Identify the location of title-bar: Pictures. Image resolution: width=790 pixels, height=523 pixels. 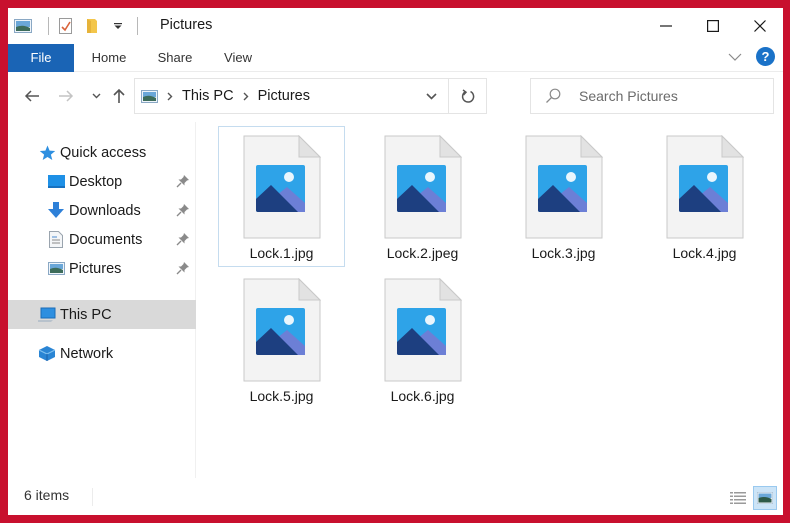
(395, 26).